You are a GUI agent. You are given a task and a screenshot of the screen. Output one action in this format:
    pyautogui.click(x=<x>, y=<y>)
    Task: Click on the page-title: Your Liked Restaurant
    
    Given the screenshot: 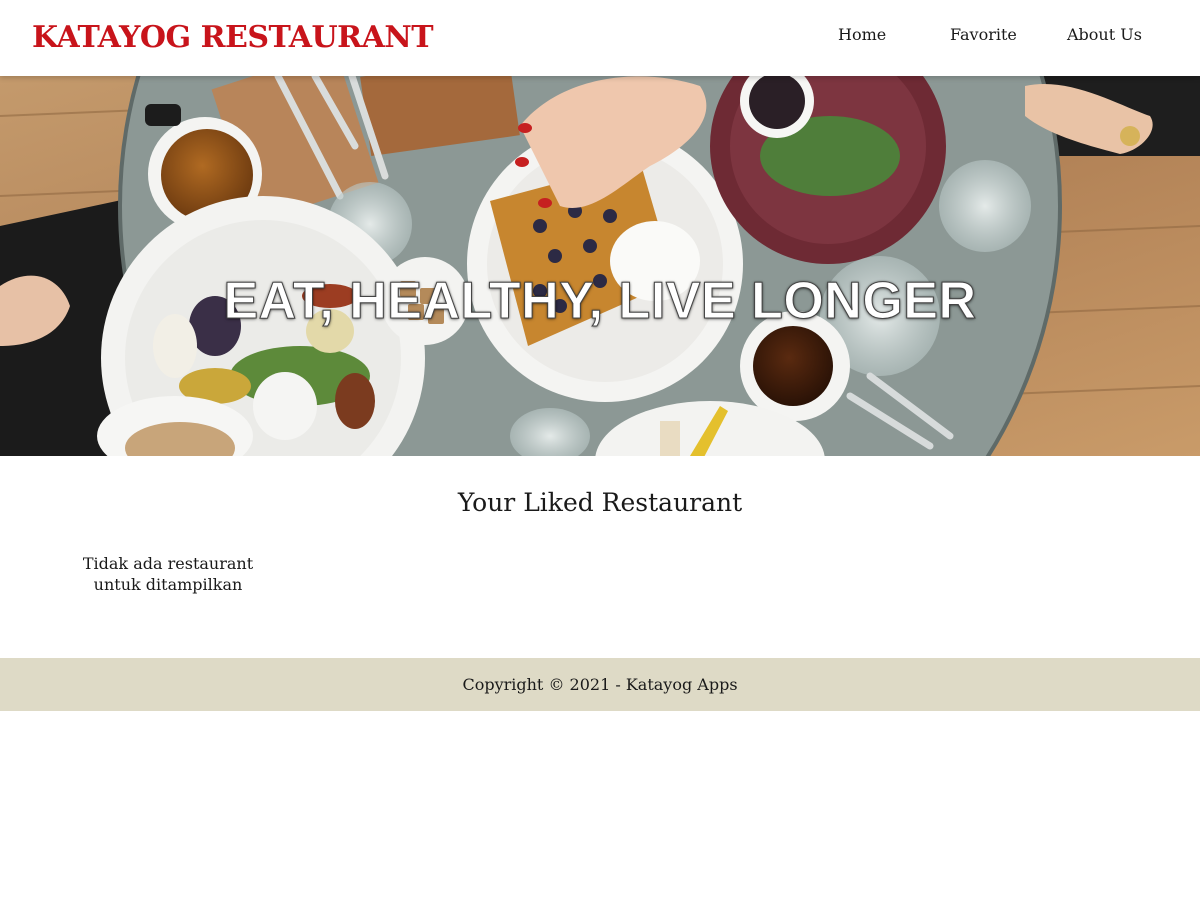 What is the action you would take?
    pyautogui.click(x=600, y=502)
    